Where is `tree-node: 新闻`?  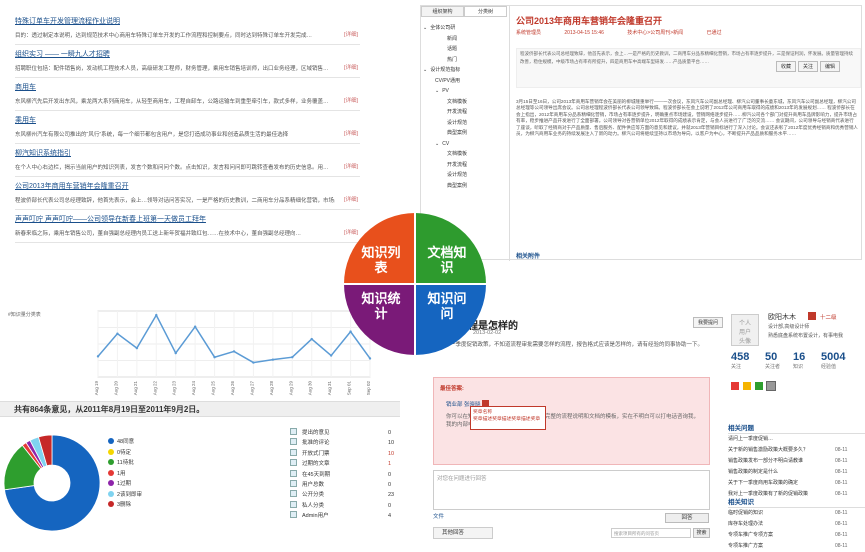 tree-node: 新闻 is located at coordinates (465, 39).